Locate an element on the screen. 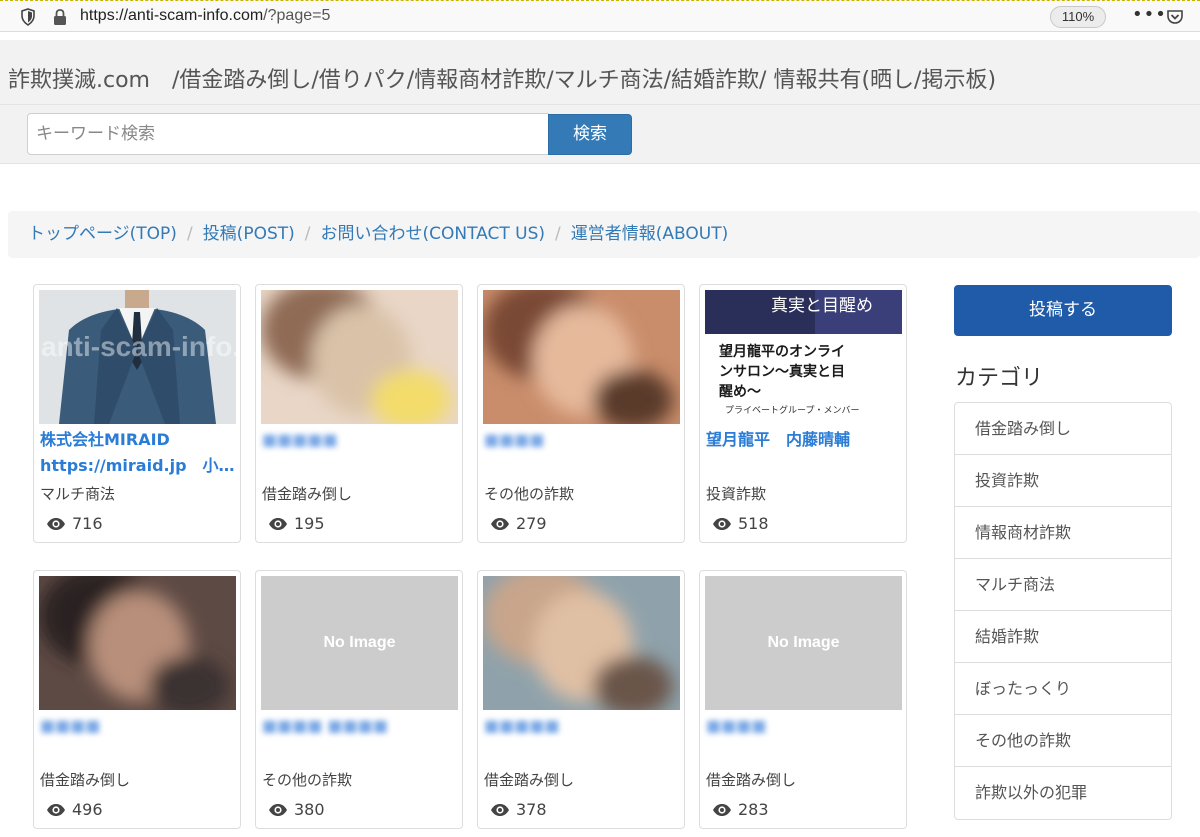 The height and width of the screenshot is (837, 1200). category-item: 結婚詐欺 is located at coordinates (1063, 637).